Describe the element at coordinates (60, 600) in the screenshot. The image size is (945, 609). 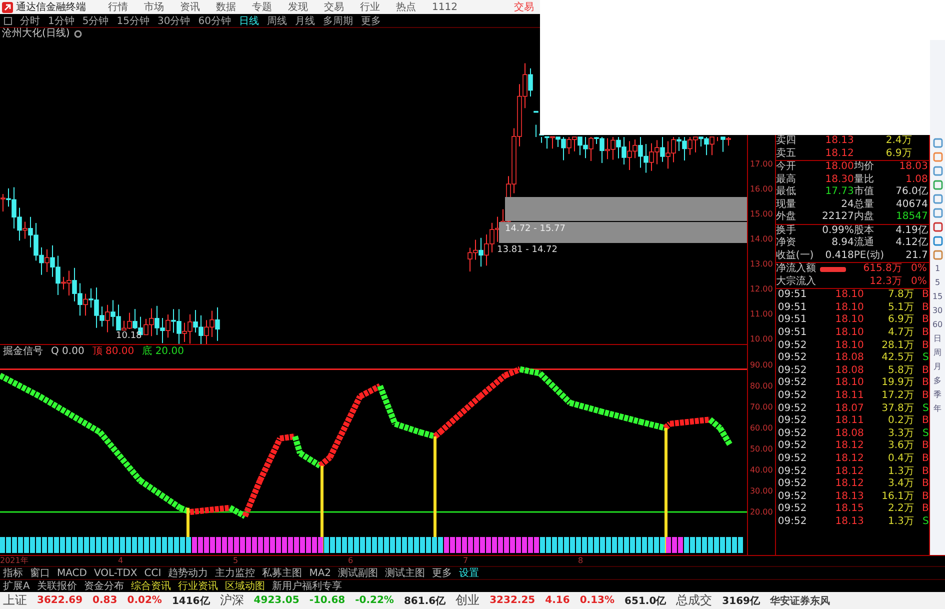
I see `index-value: 3622.69` at that location.